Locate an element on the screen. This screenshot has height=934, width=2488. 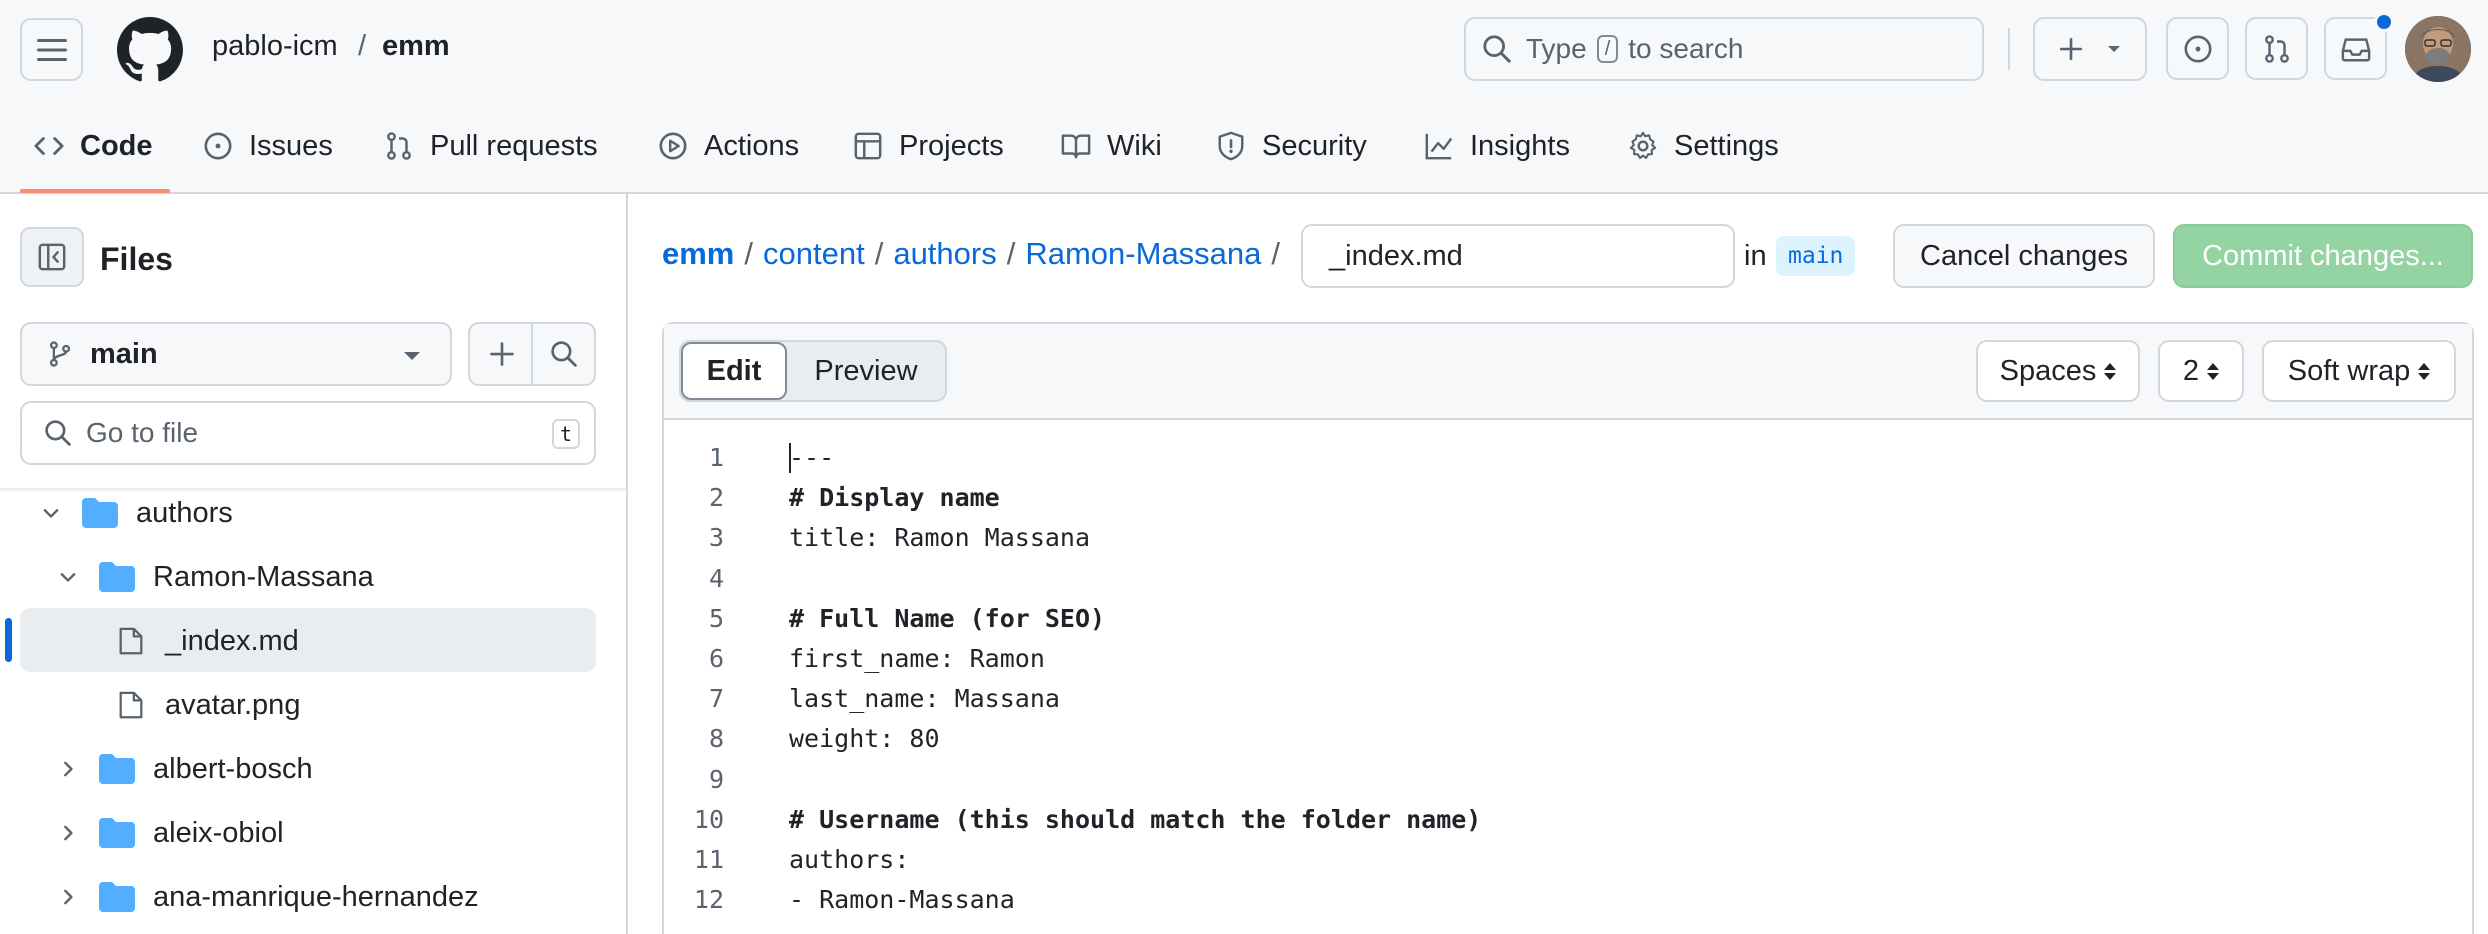
go-to-file-shortcut-key: t is located at coordinates (565, 434).